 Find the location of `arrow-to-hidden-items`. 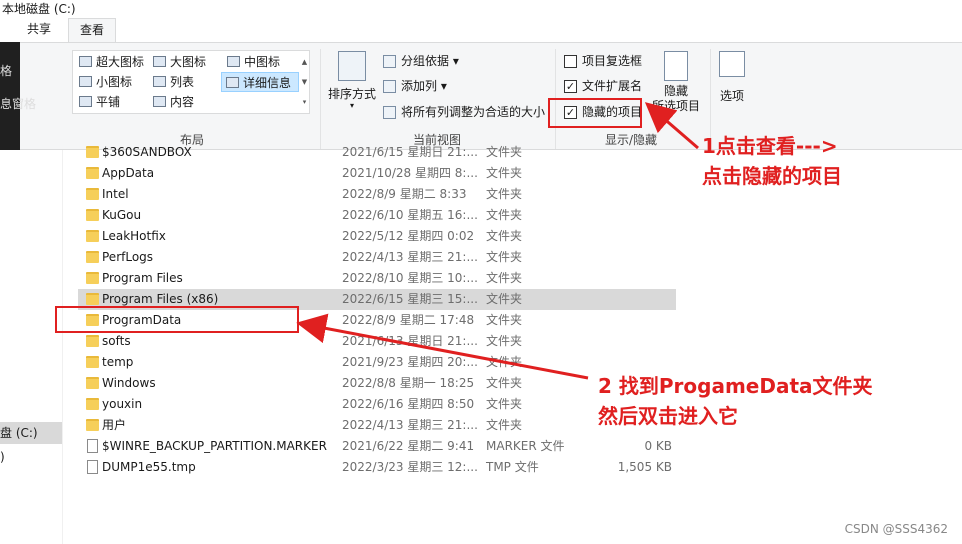

arrow-to-hidden-items is located at coordinates (671, 126).